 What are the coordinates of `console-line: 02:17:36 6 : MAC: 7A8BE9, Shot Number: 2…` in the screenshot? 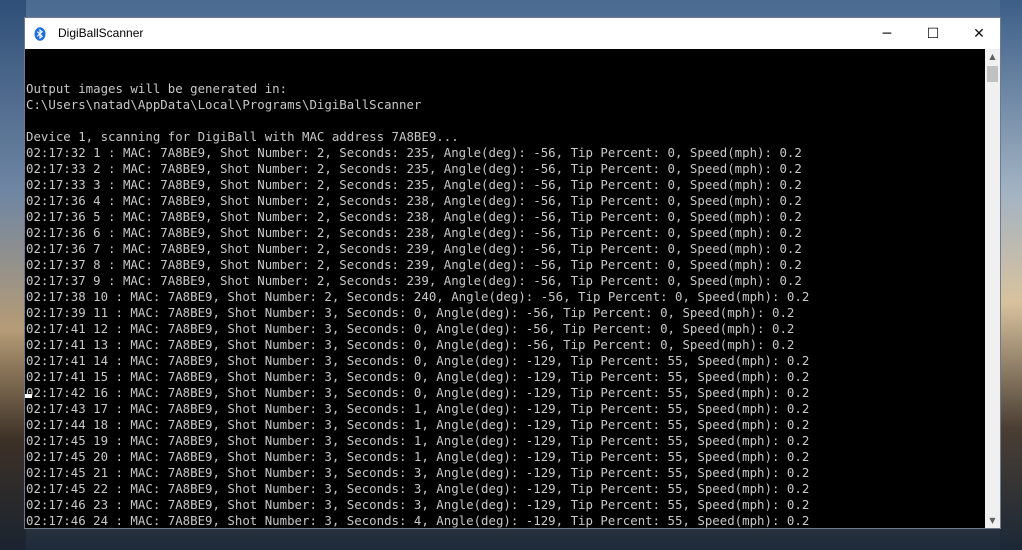 It's located at (414, 232).